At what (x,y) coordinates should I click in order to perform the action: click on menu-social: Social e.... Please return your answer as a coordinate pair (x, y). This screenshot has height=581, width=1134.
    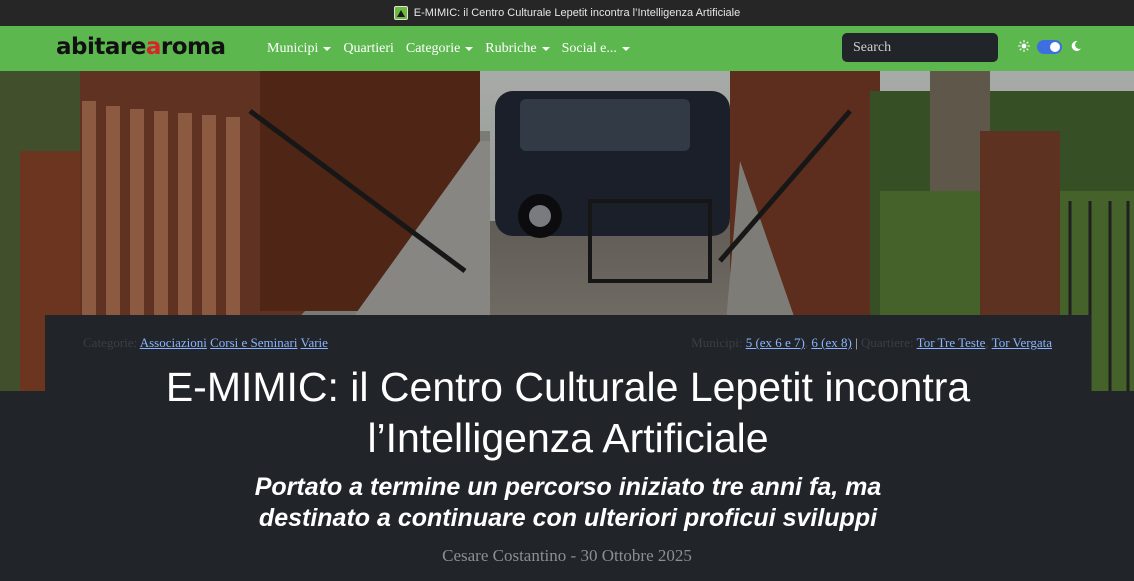
    Looking at the image, I should click on (596, 49).